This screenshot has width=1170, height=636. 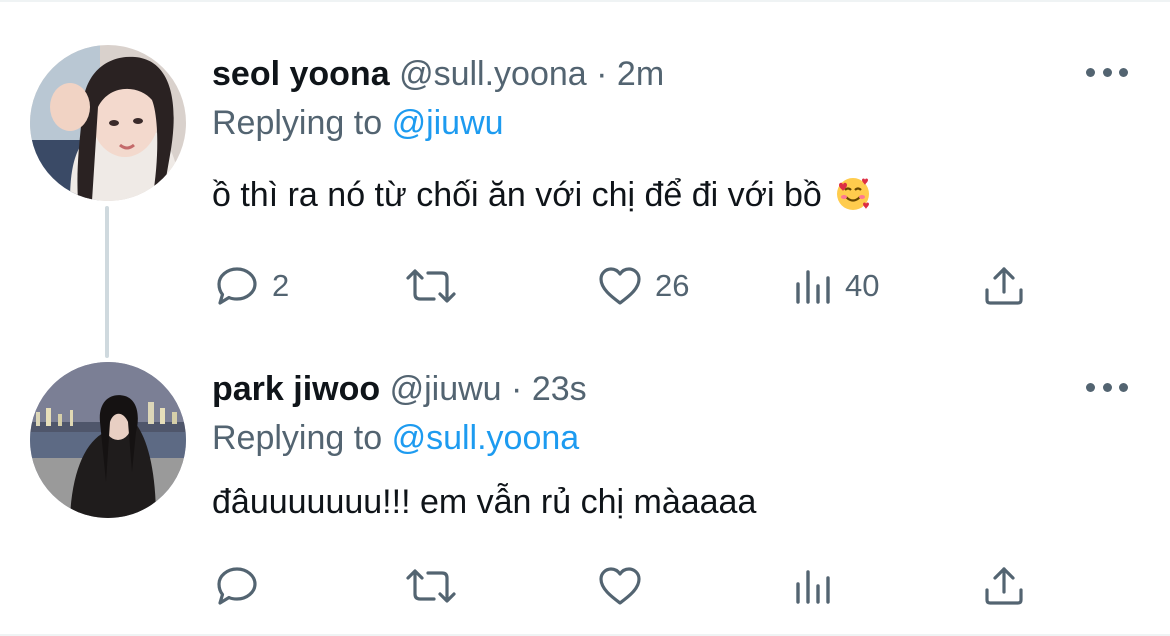 I want to click on tweet-header: seol yoona @sull.yoona · 2m, so click(x=438, y=74).